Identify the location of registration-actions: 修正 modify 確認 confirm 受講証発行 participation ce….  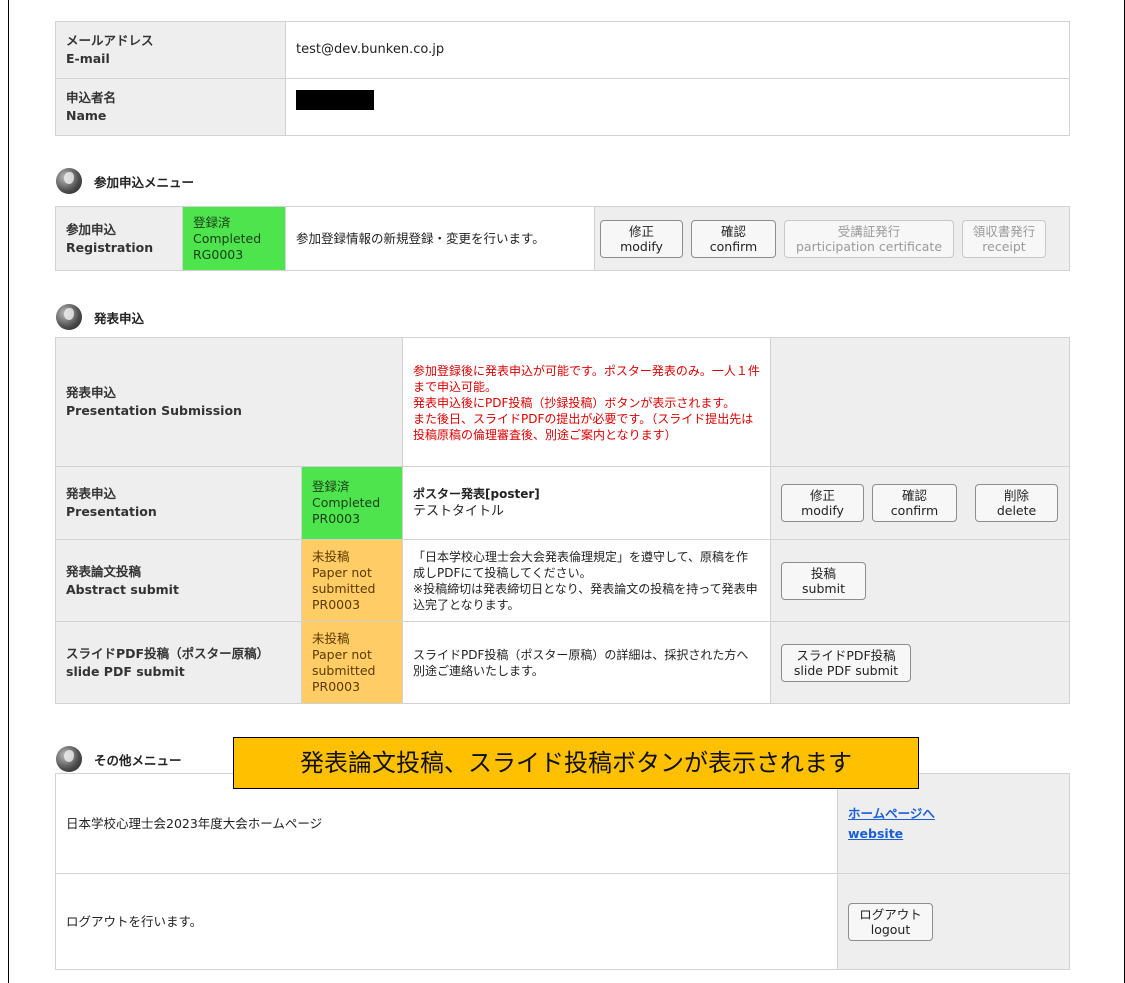
(832, 238).